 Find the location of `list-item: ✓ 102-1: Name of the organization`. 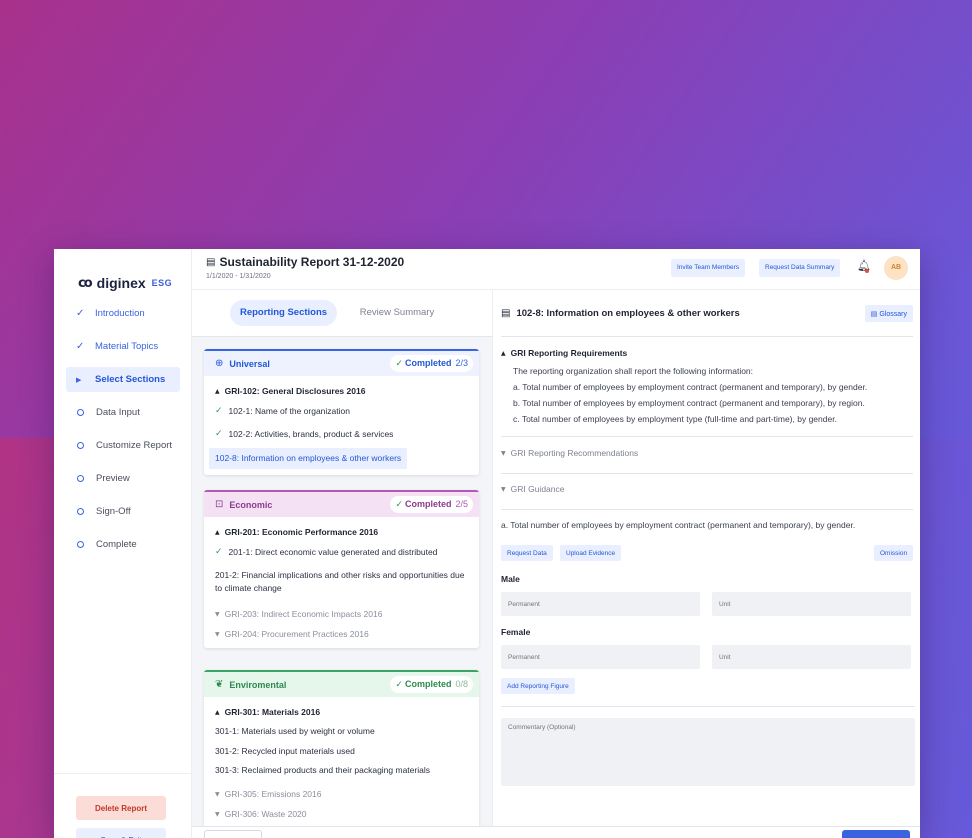

list-item: ✓ 102-1: Name of the organization is located at coordinates (341, 411).